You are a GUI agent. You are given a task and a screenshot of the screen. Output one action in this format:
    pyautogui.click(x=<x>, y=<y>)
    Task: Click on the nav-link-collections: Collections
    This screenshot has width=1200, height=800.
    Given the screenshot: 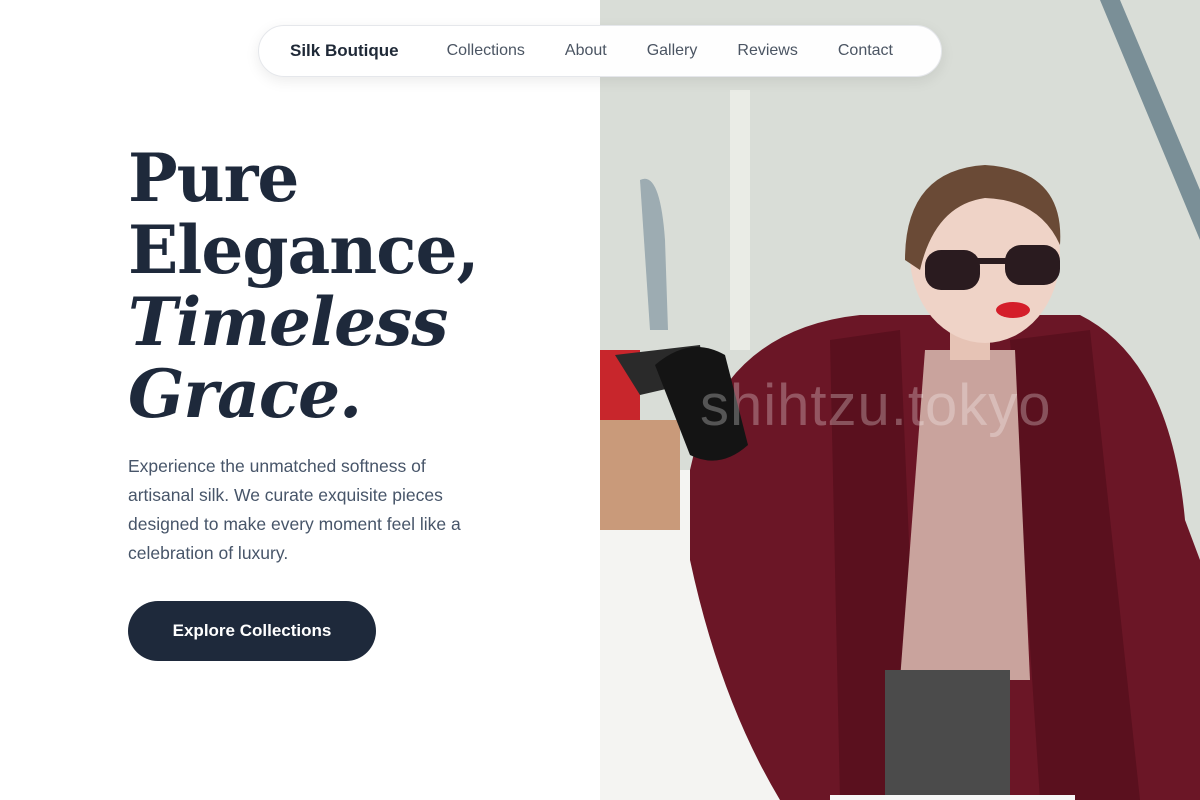 What is the action you would take?
    pyautogui.click(x=486, y=51)
    